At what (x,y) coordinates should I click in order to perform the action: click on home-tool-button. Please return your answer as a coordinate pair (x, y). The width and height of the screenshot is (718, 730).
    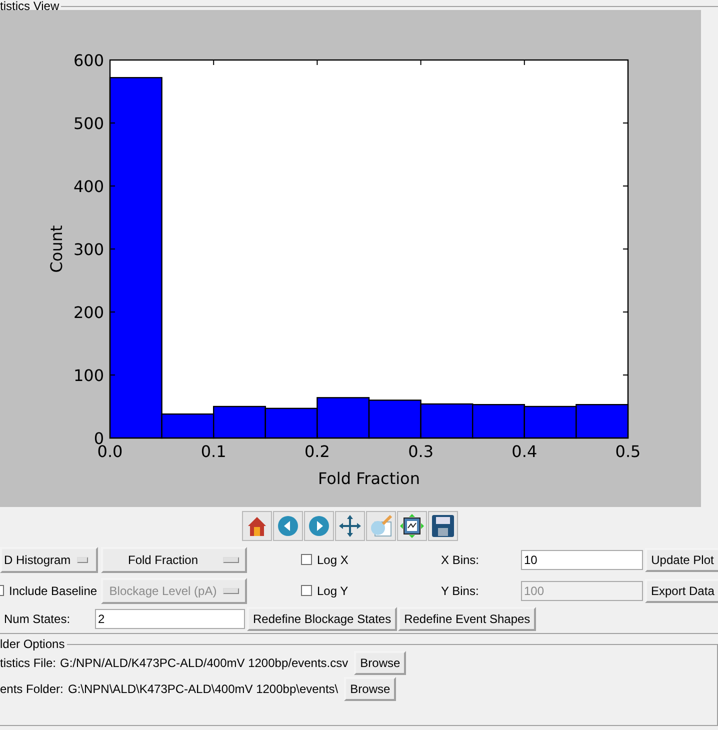
    Looking at the image, I should click on (257, 526).